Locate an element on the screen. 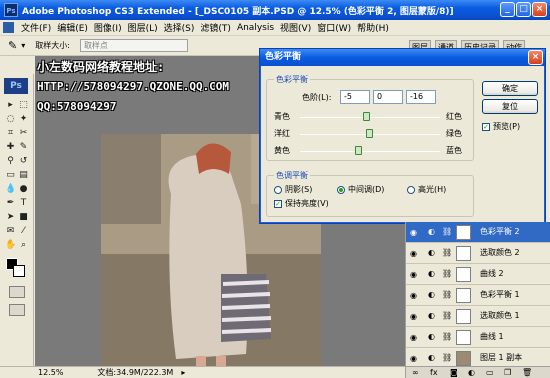 The width and height of the screenshot is (550, 378). add-mask-icon: ◙ is located at coordinates (454, 372).